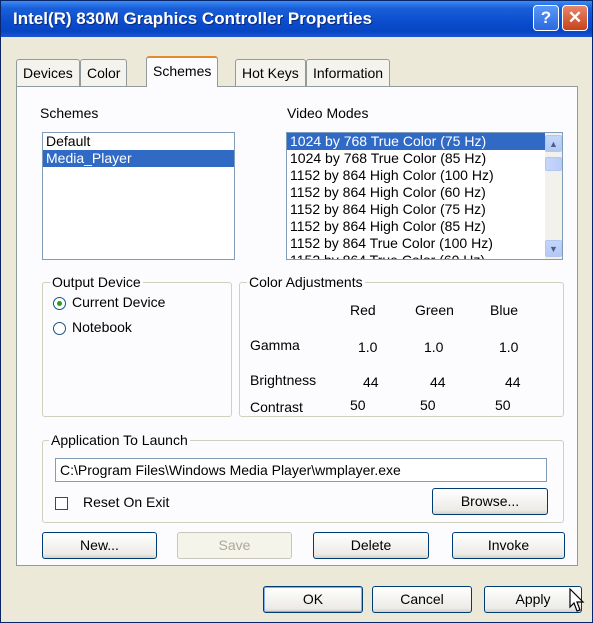  What do you see at coordinates (138, 158) in the screenshot?
I see `scheme-item-media-player: Media_Player` at bounding box center [138, 158].